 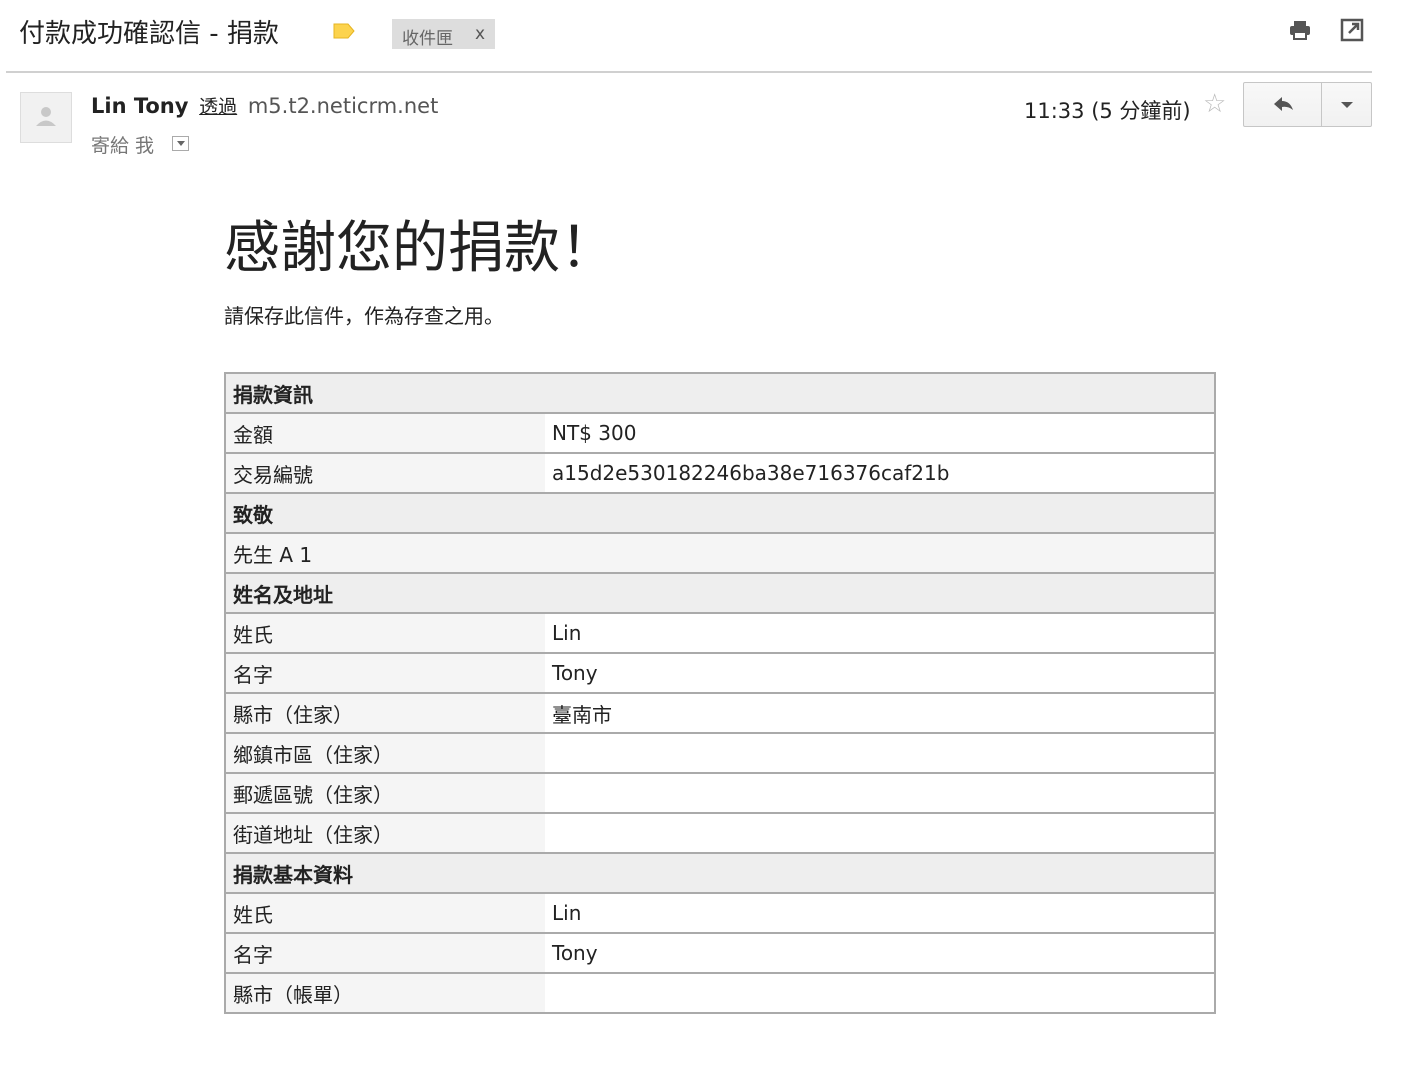 I want to click on row-value: NT$ 300, so click(x=880, y=433).